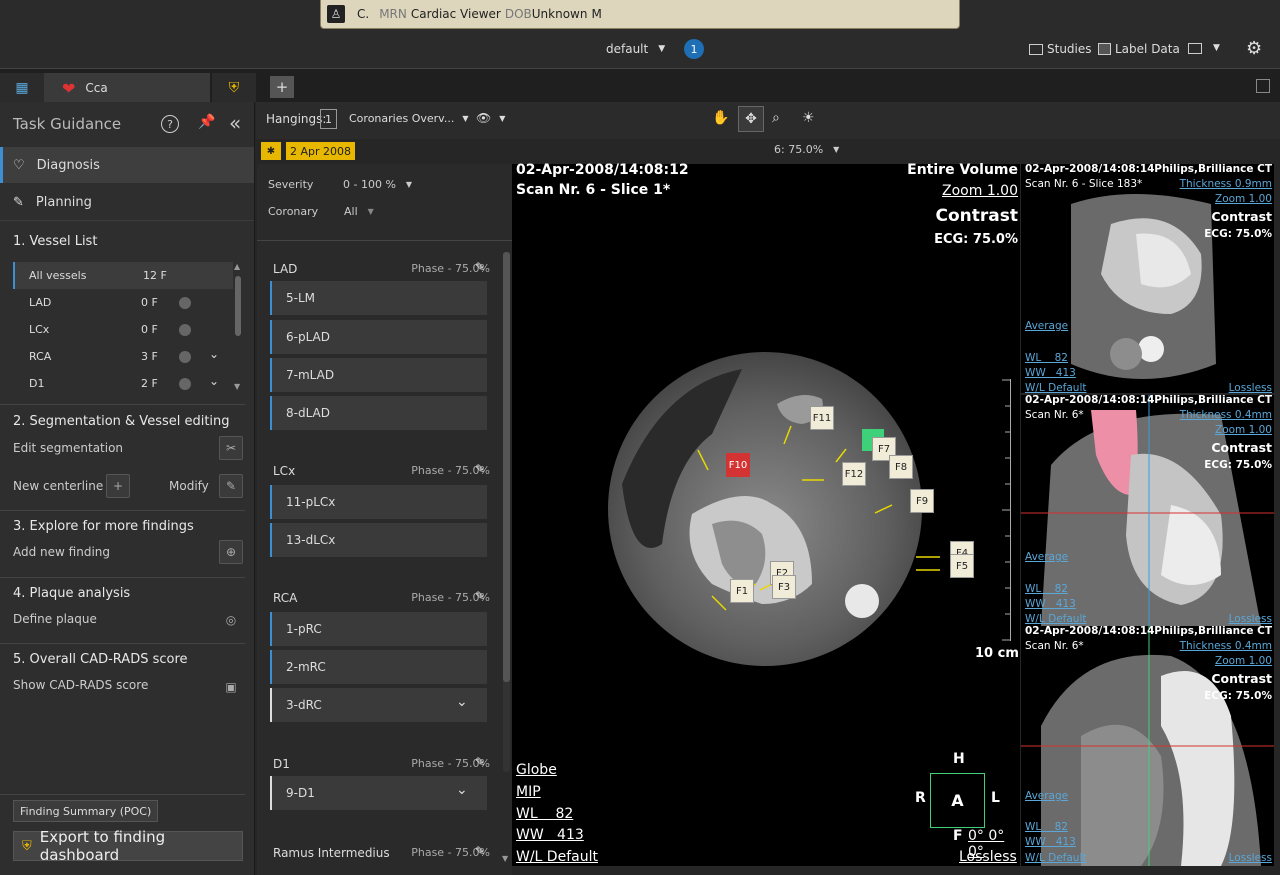 Image resolution: width=1280 pixels, height=875 pixels. I want to click on vessel-row: RCA 3 F ⌄, so click(123, 356).